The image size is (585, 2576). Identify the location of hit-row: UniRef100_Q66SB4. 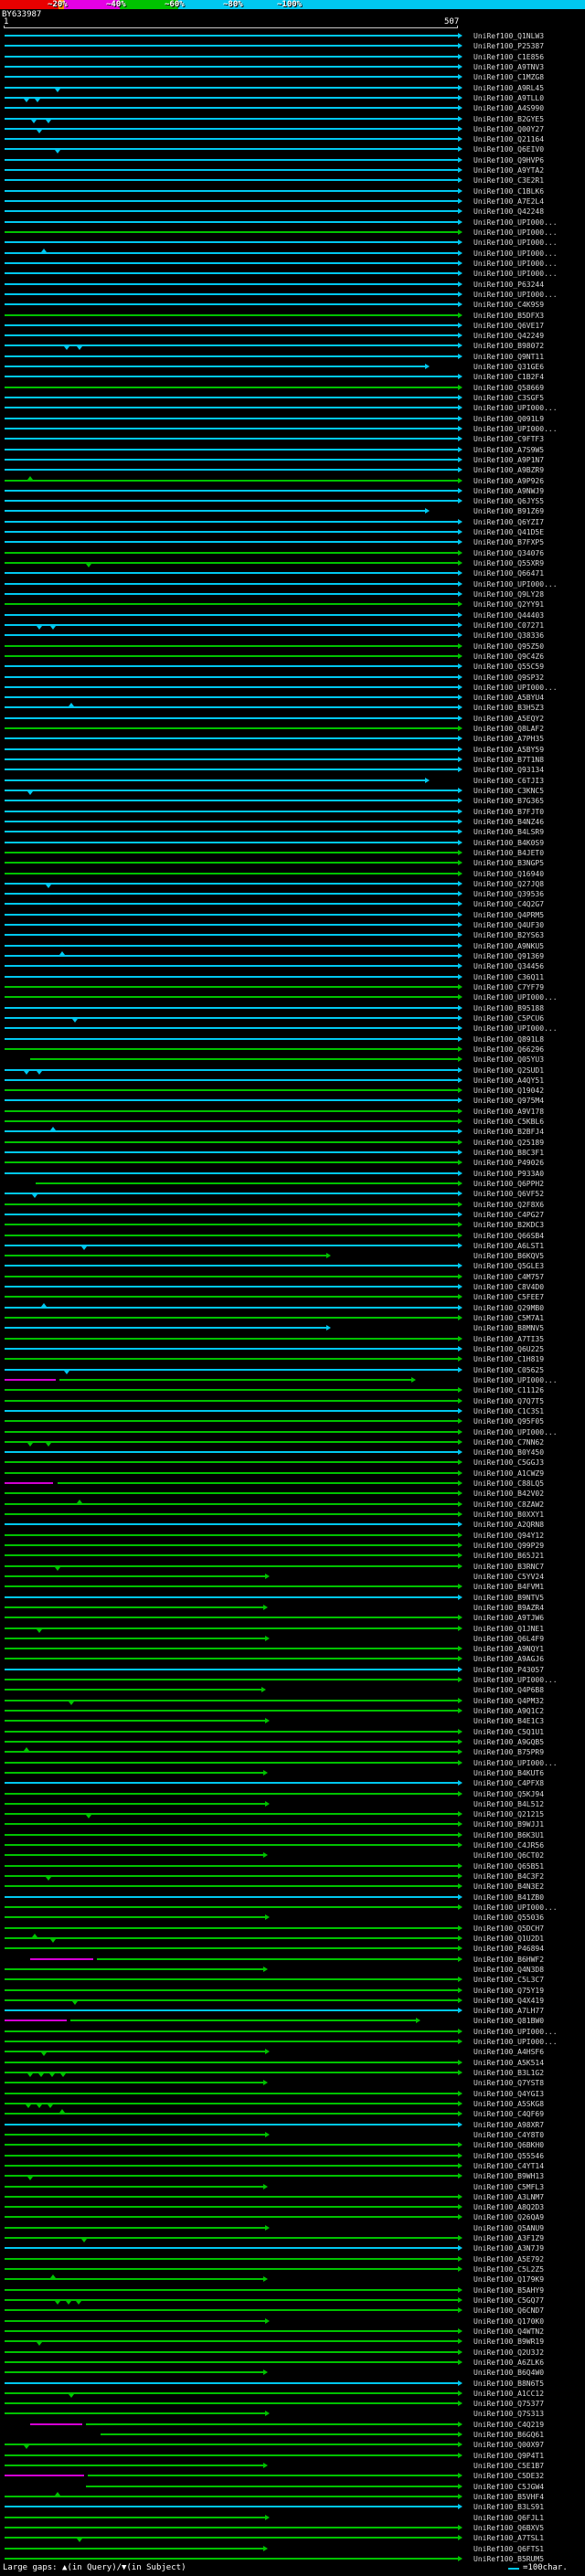
(293, 1236).